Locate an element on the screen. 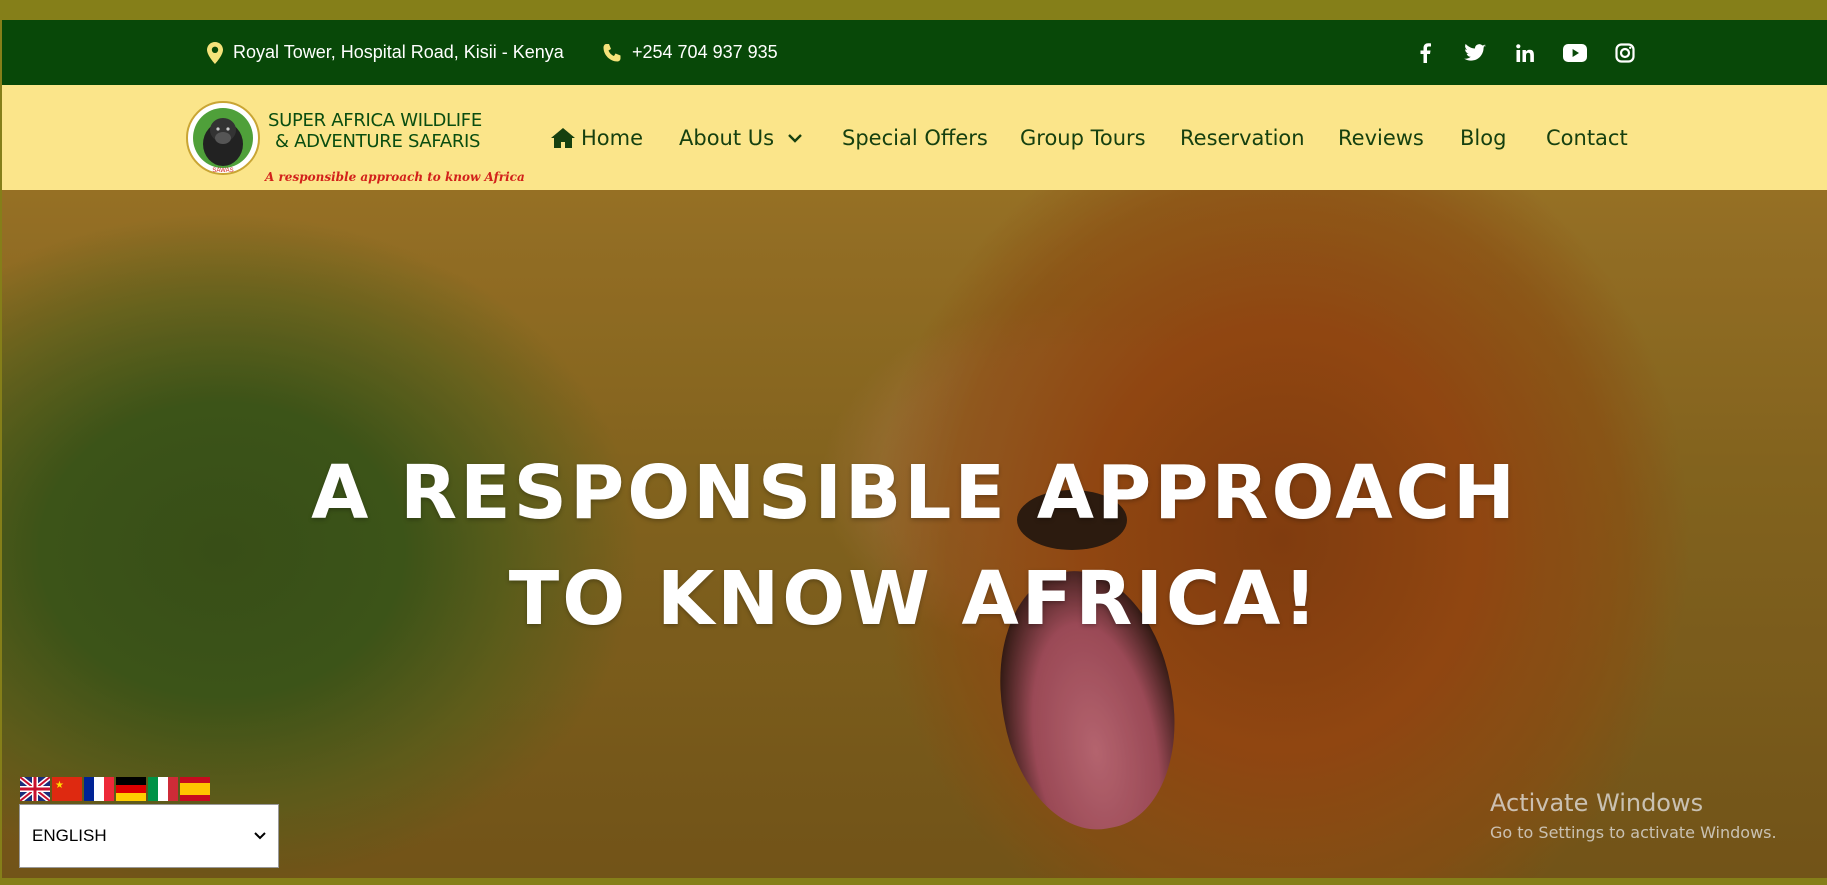  nav-home-label: Home is located at coordinates (612, 137).